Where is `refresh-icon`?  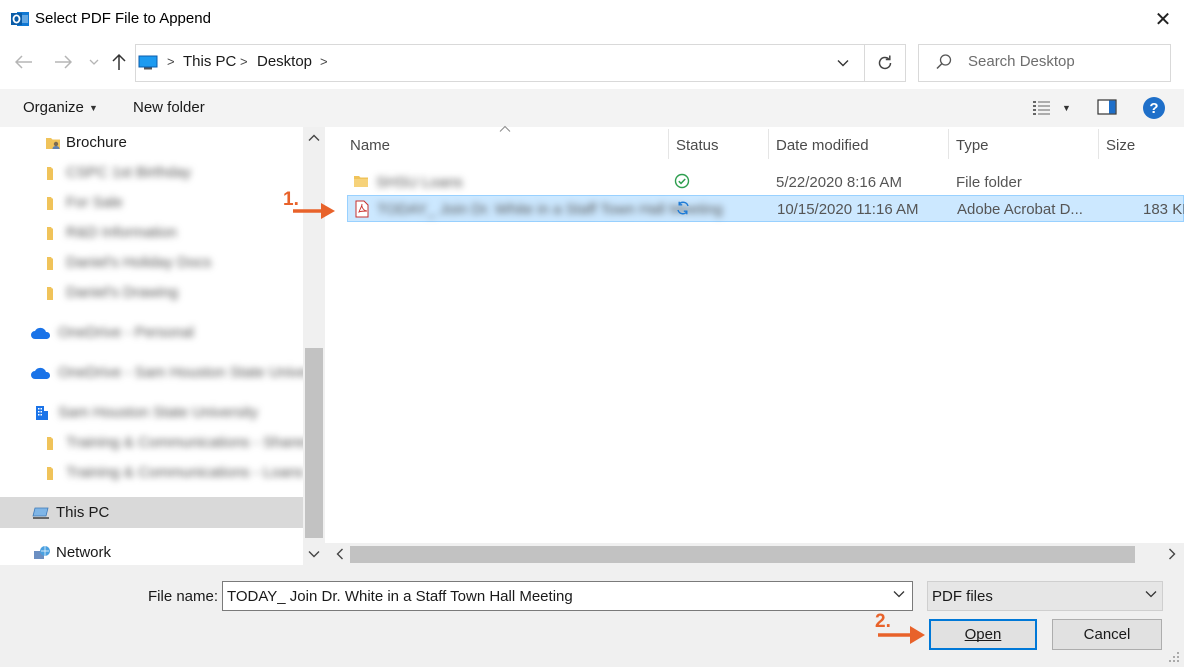
refresh-icon is located at coordinates (885, 63).